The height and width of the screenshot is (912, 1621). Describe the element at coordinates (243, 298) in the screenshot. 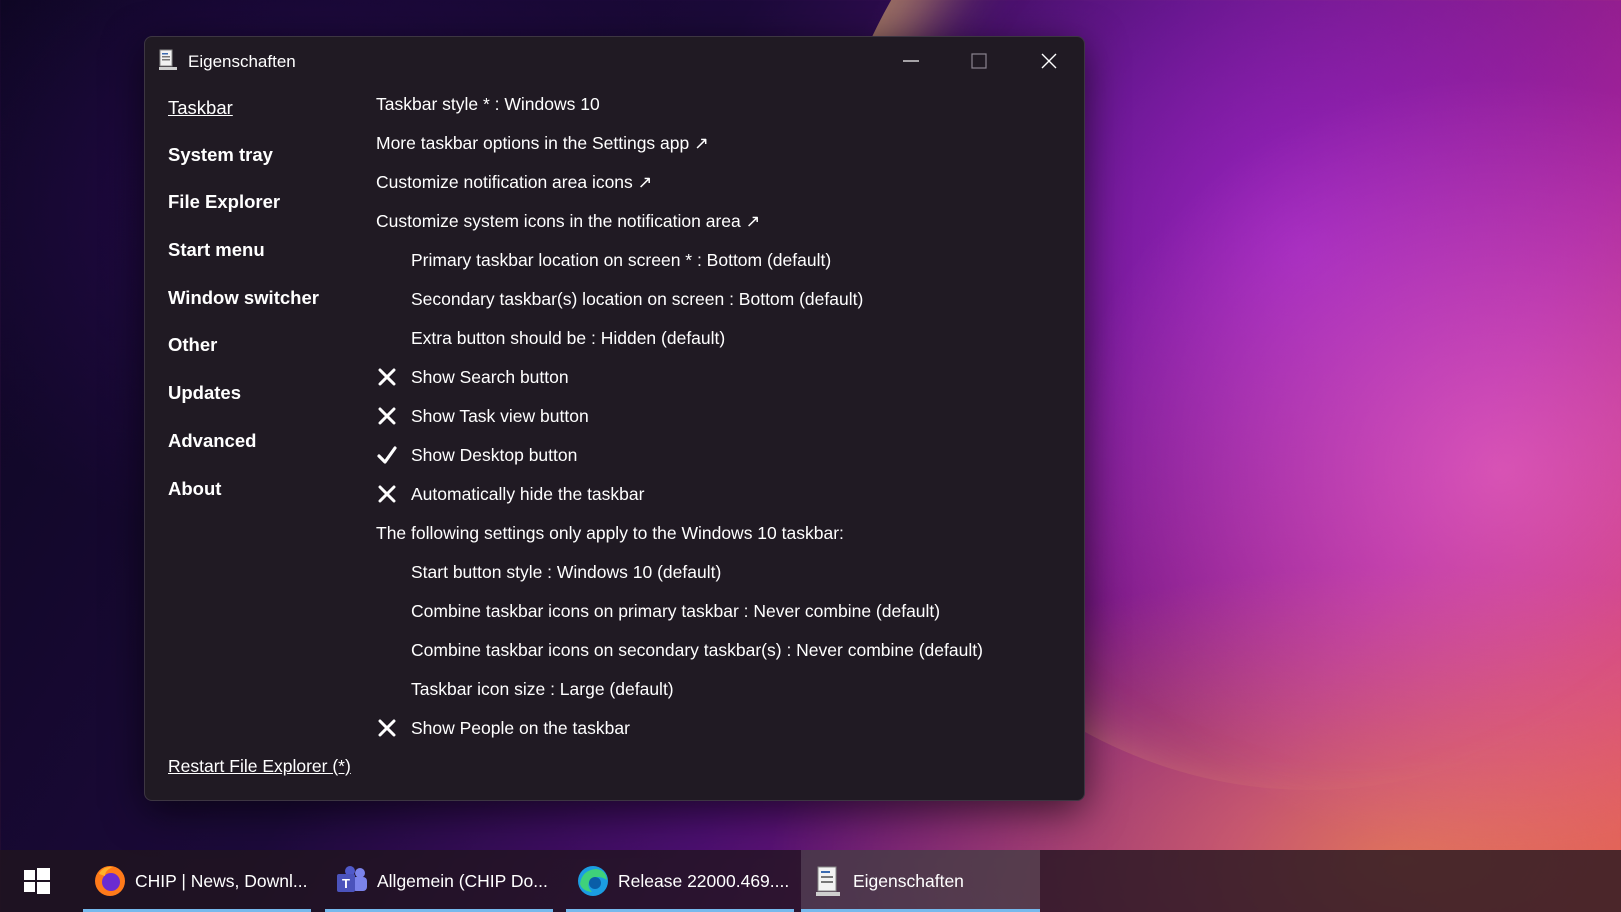

I see `sidebar-item-window-switcher: Window switcher` at that location.